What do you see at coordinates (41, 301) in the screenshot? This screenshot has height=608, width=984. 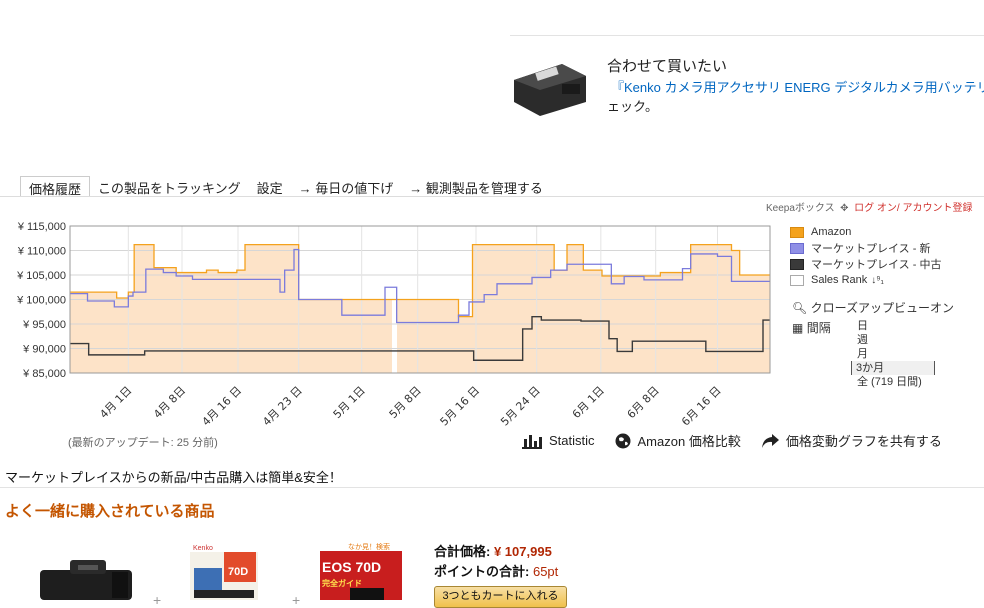 I see `y-tick-label: ¥ 100,000` at bounding box center [41, 301].